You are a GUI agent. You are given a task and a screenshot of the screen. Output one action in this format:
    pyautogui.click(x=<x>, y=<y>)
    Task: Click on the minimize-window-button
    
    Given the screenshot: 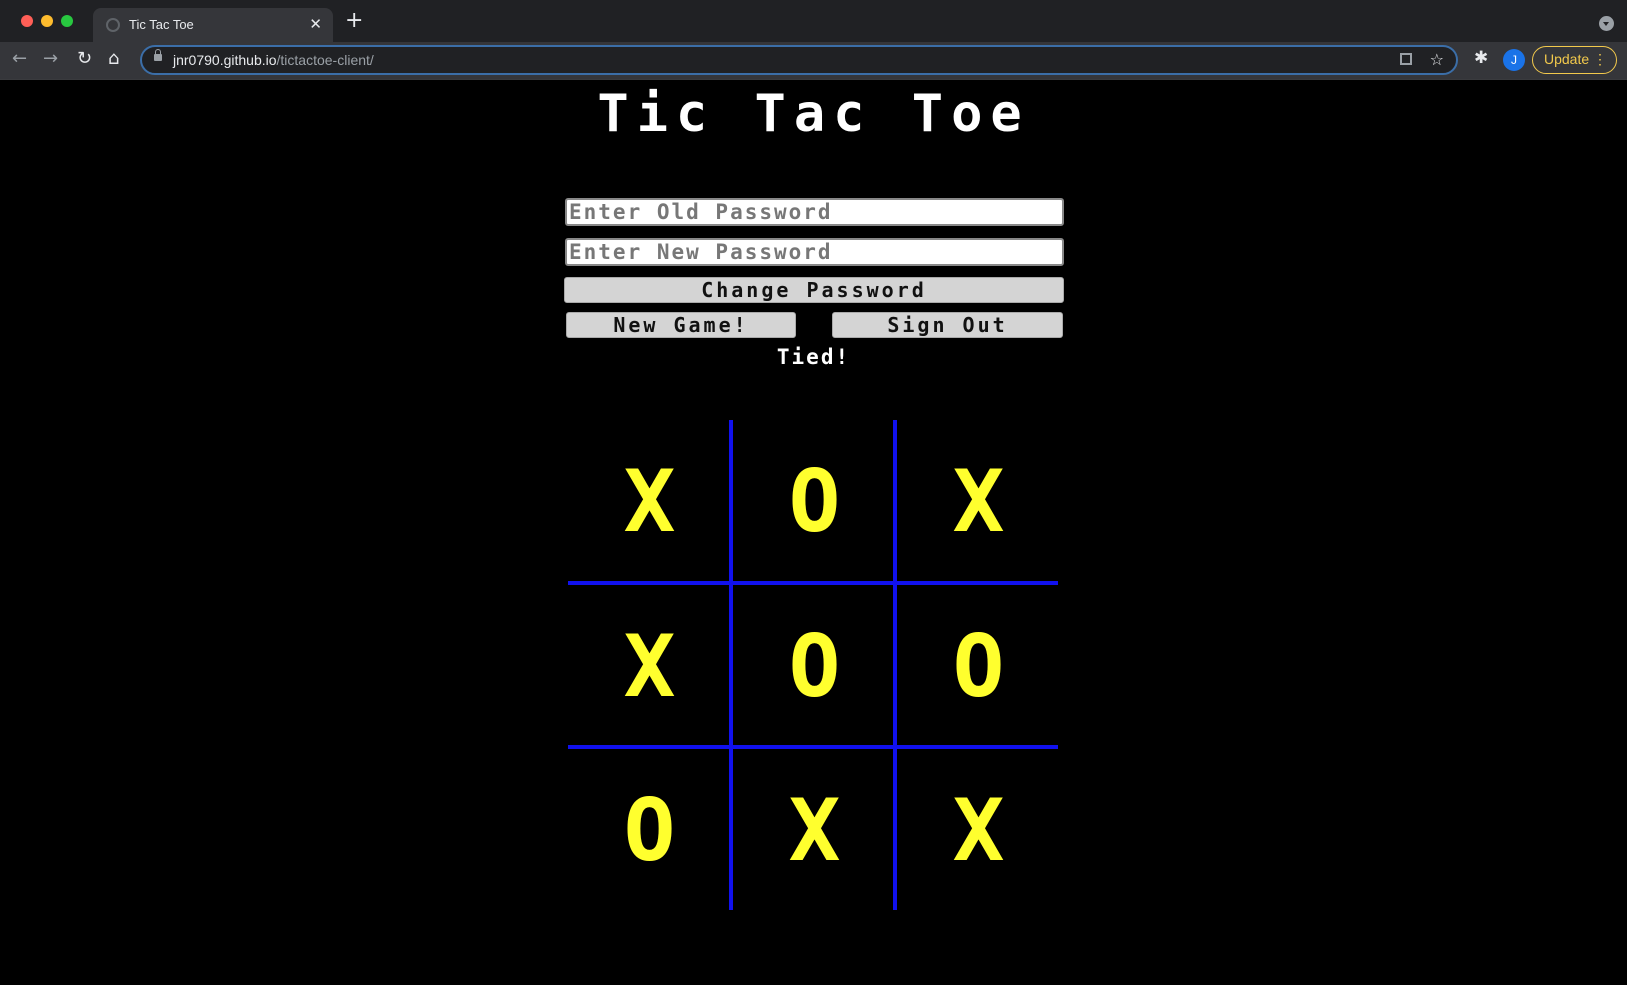 What is the action you would take?
    pyautogui.click(x=47, y=21)
    